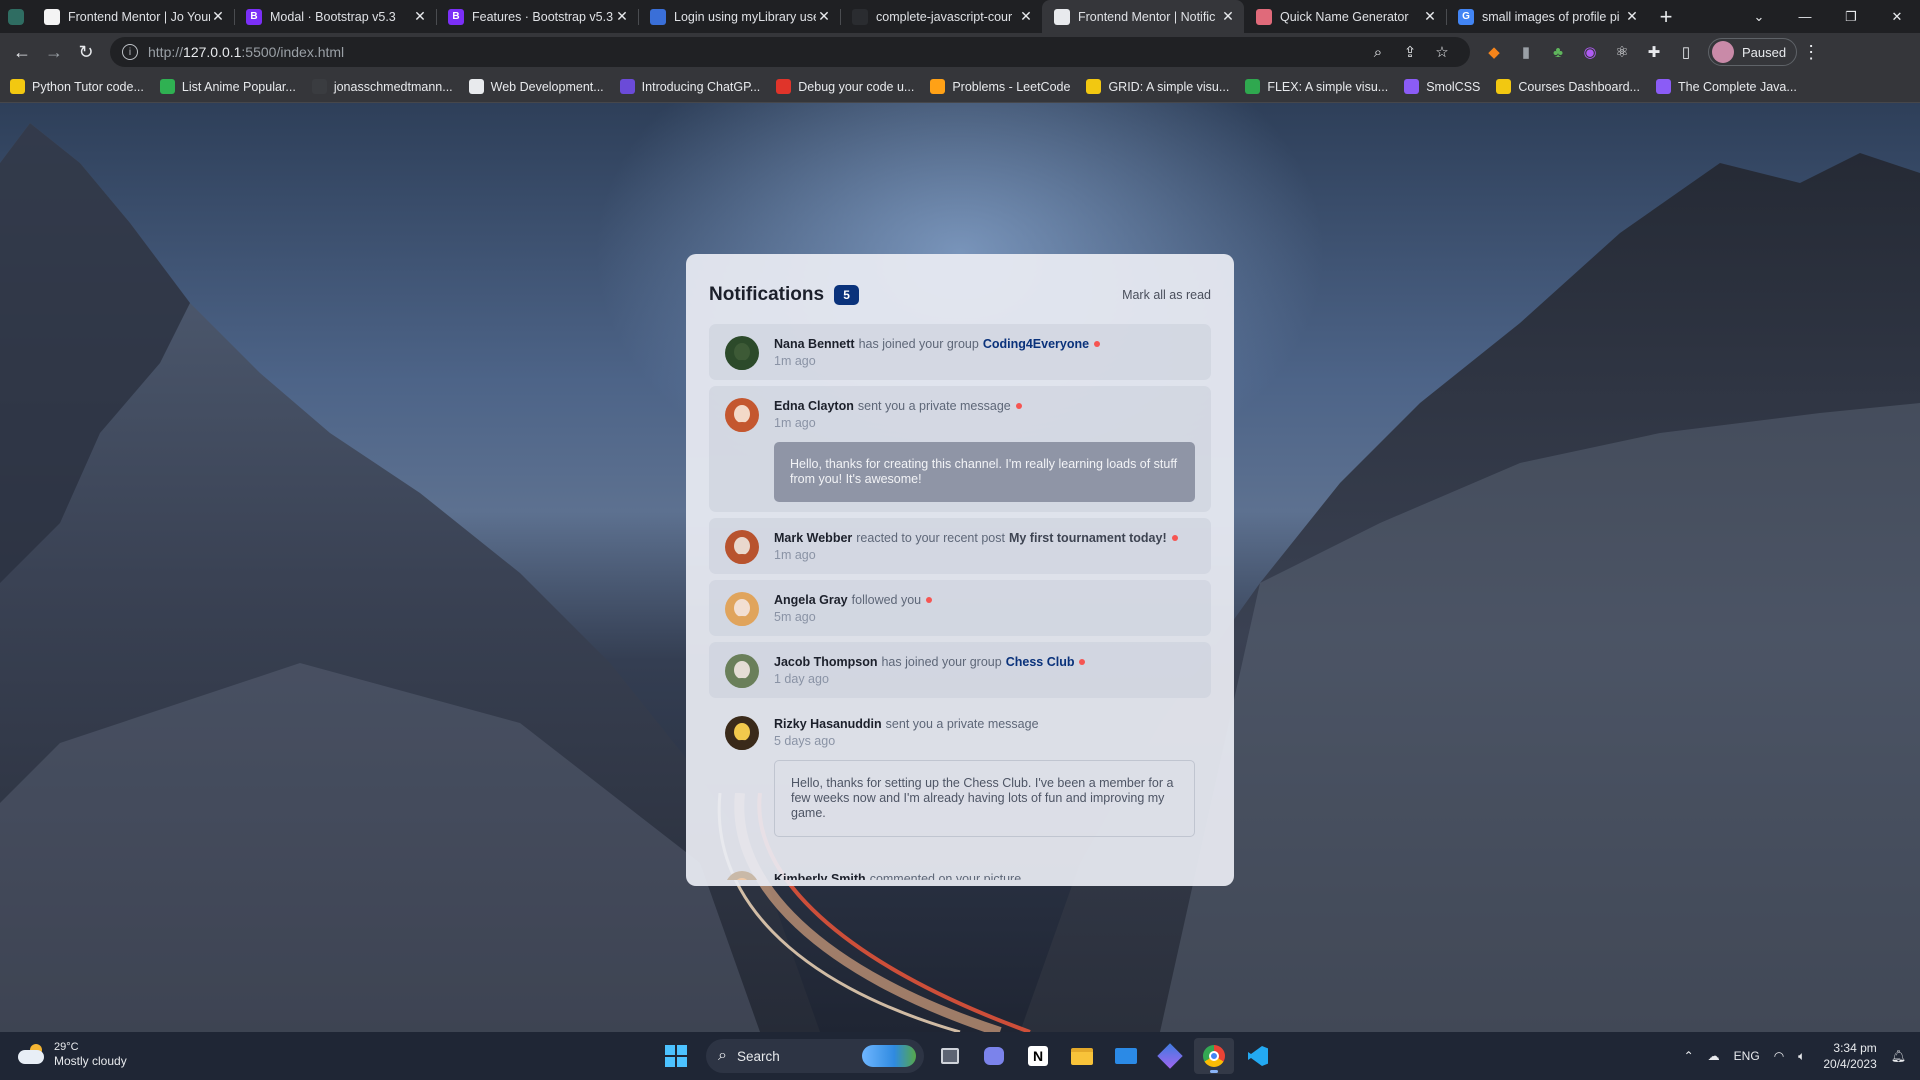 The height and width of the screenshot is (1080, 1920). I want to click on taskbar-search: ⌕ Search, so click(815, 1056).